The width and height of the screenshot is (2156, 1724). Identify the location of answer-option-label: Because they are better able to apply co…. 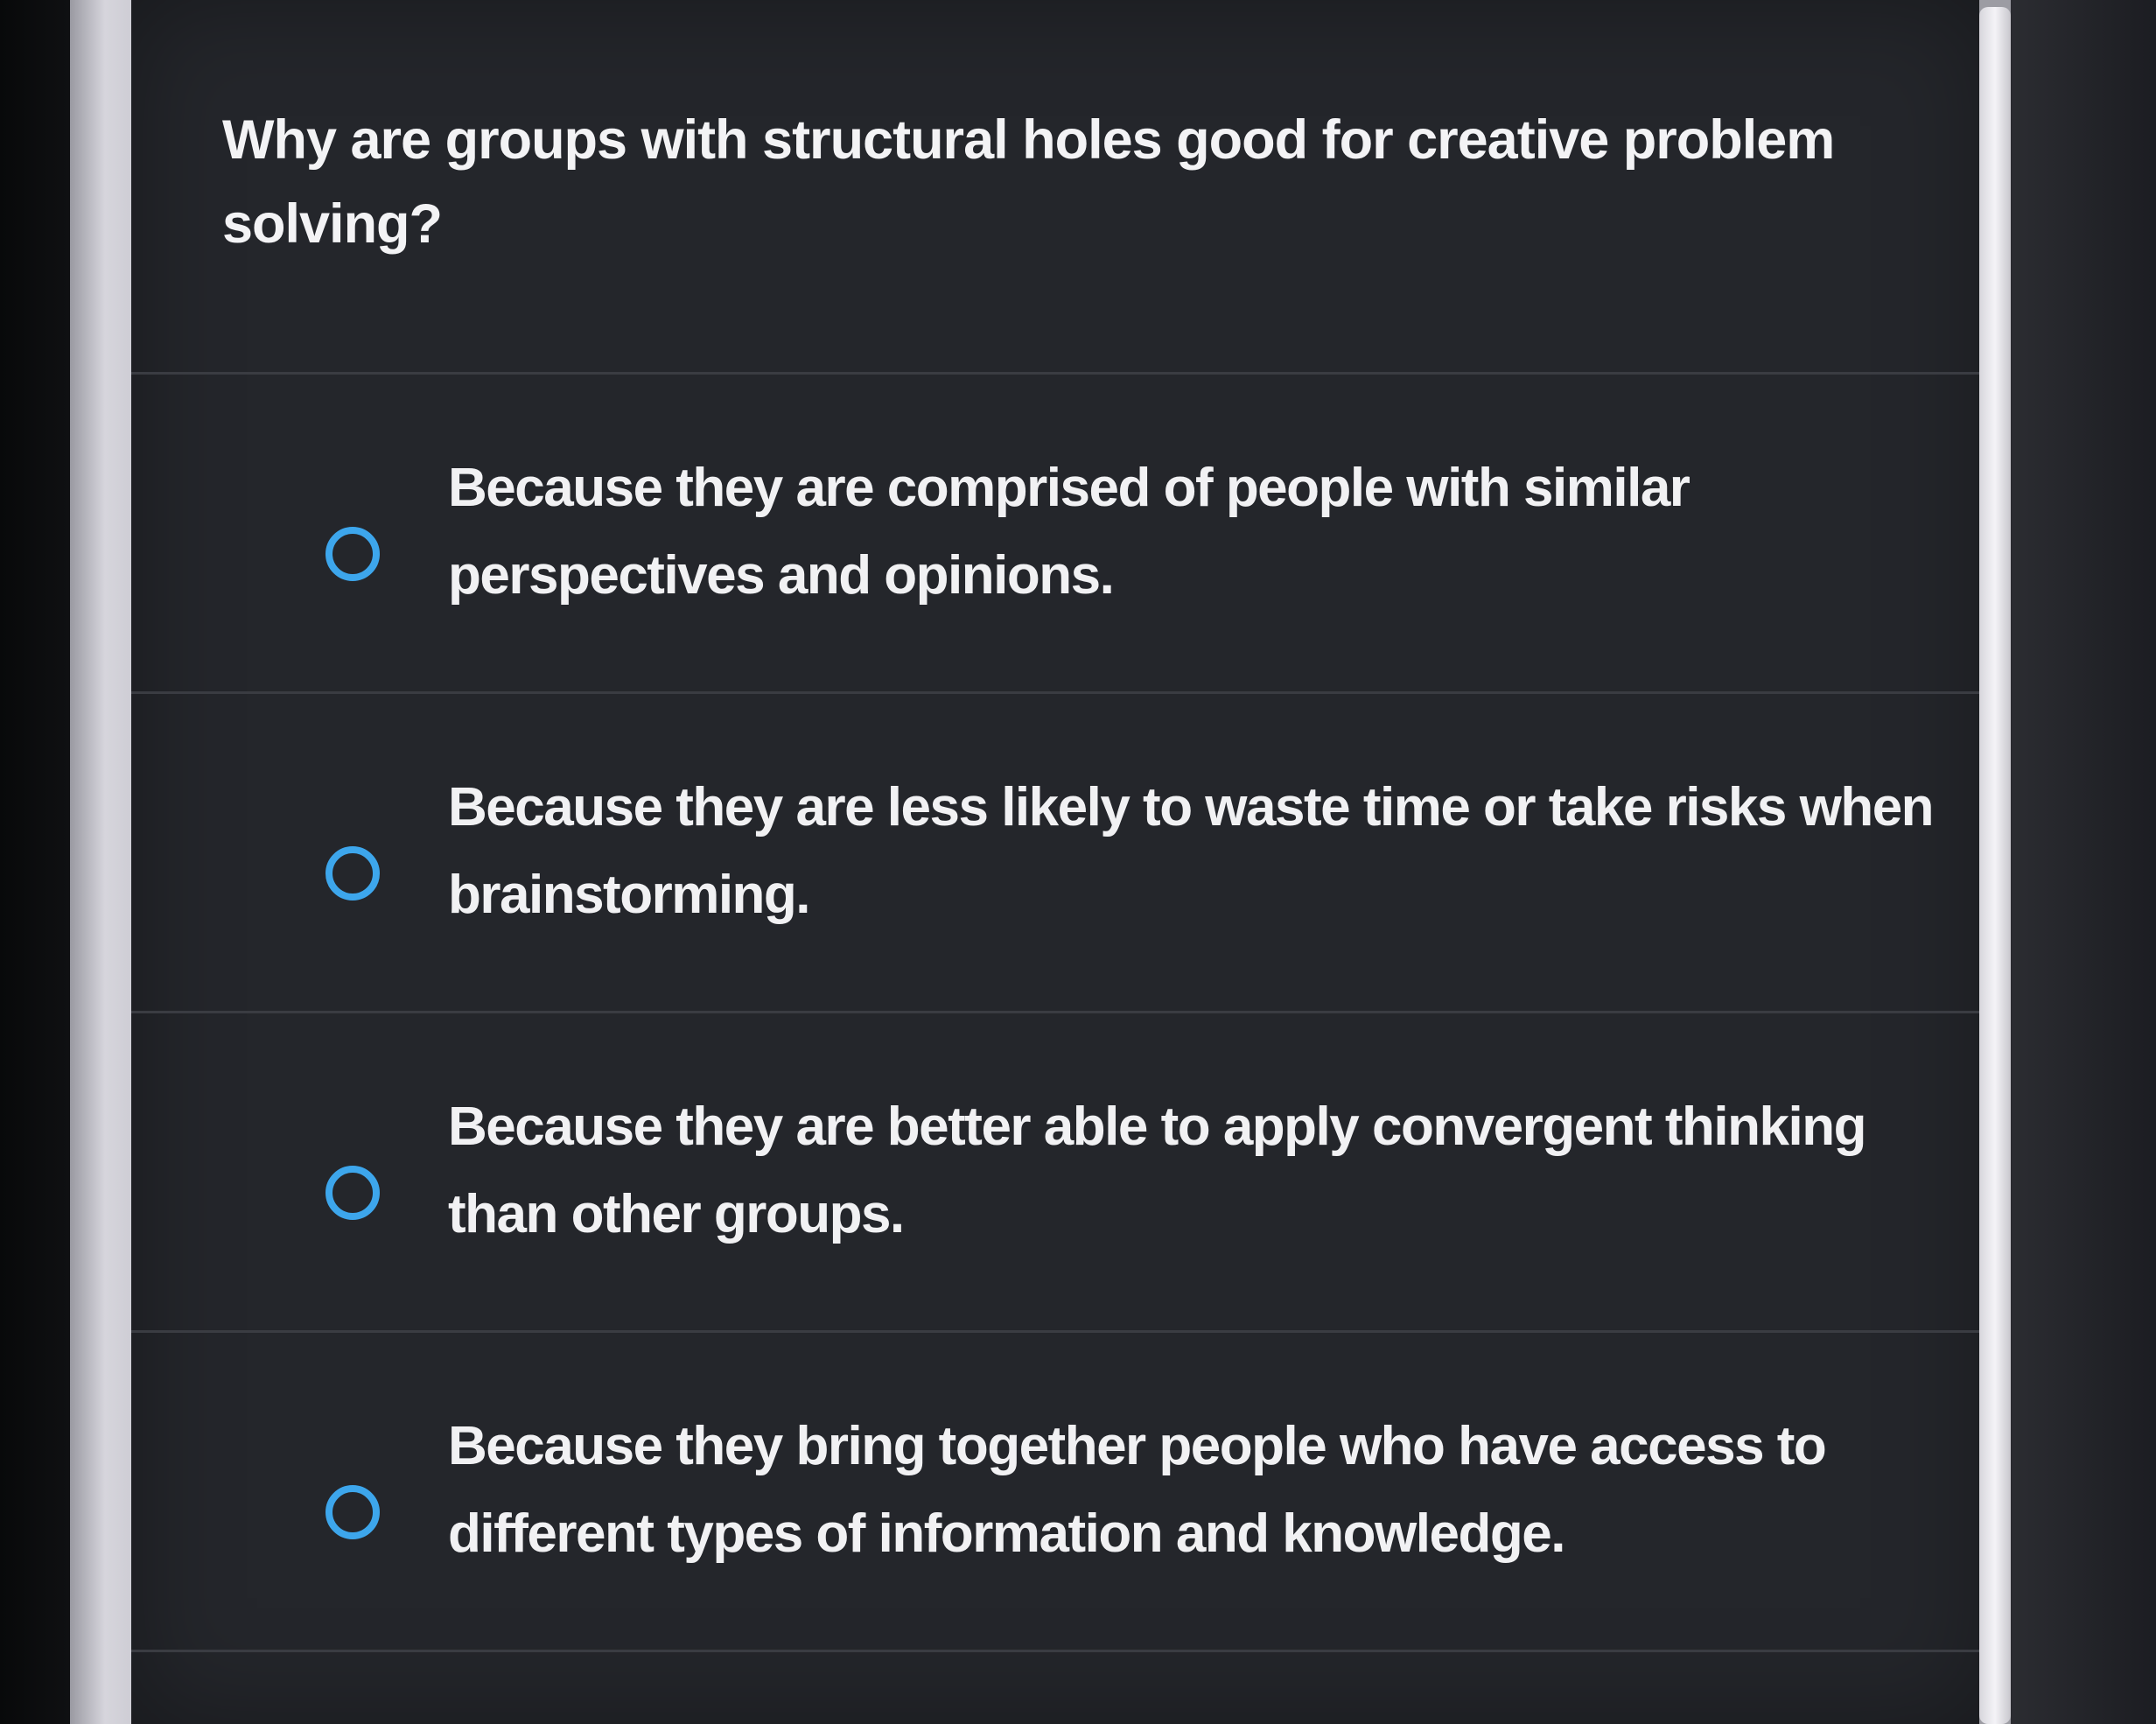
(1157, 1170).